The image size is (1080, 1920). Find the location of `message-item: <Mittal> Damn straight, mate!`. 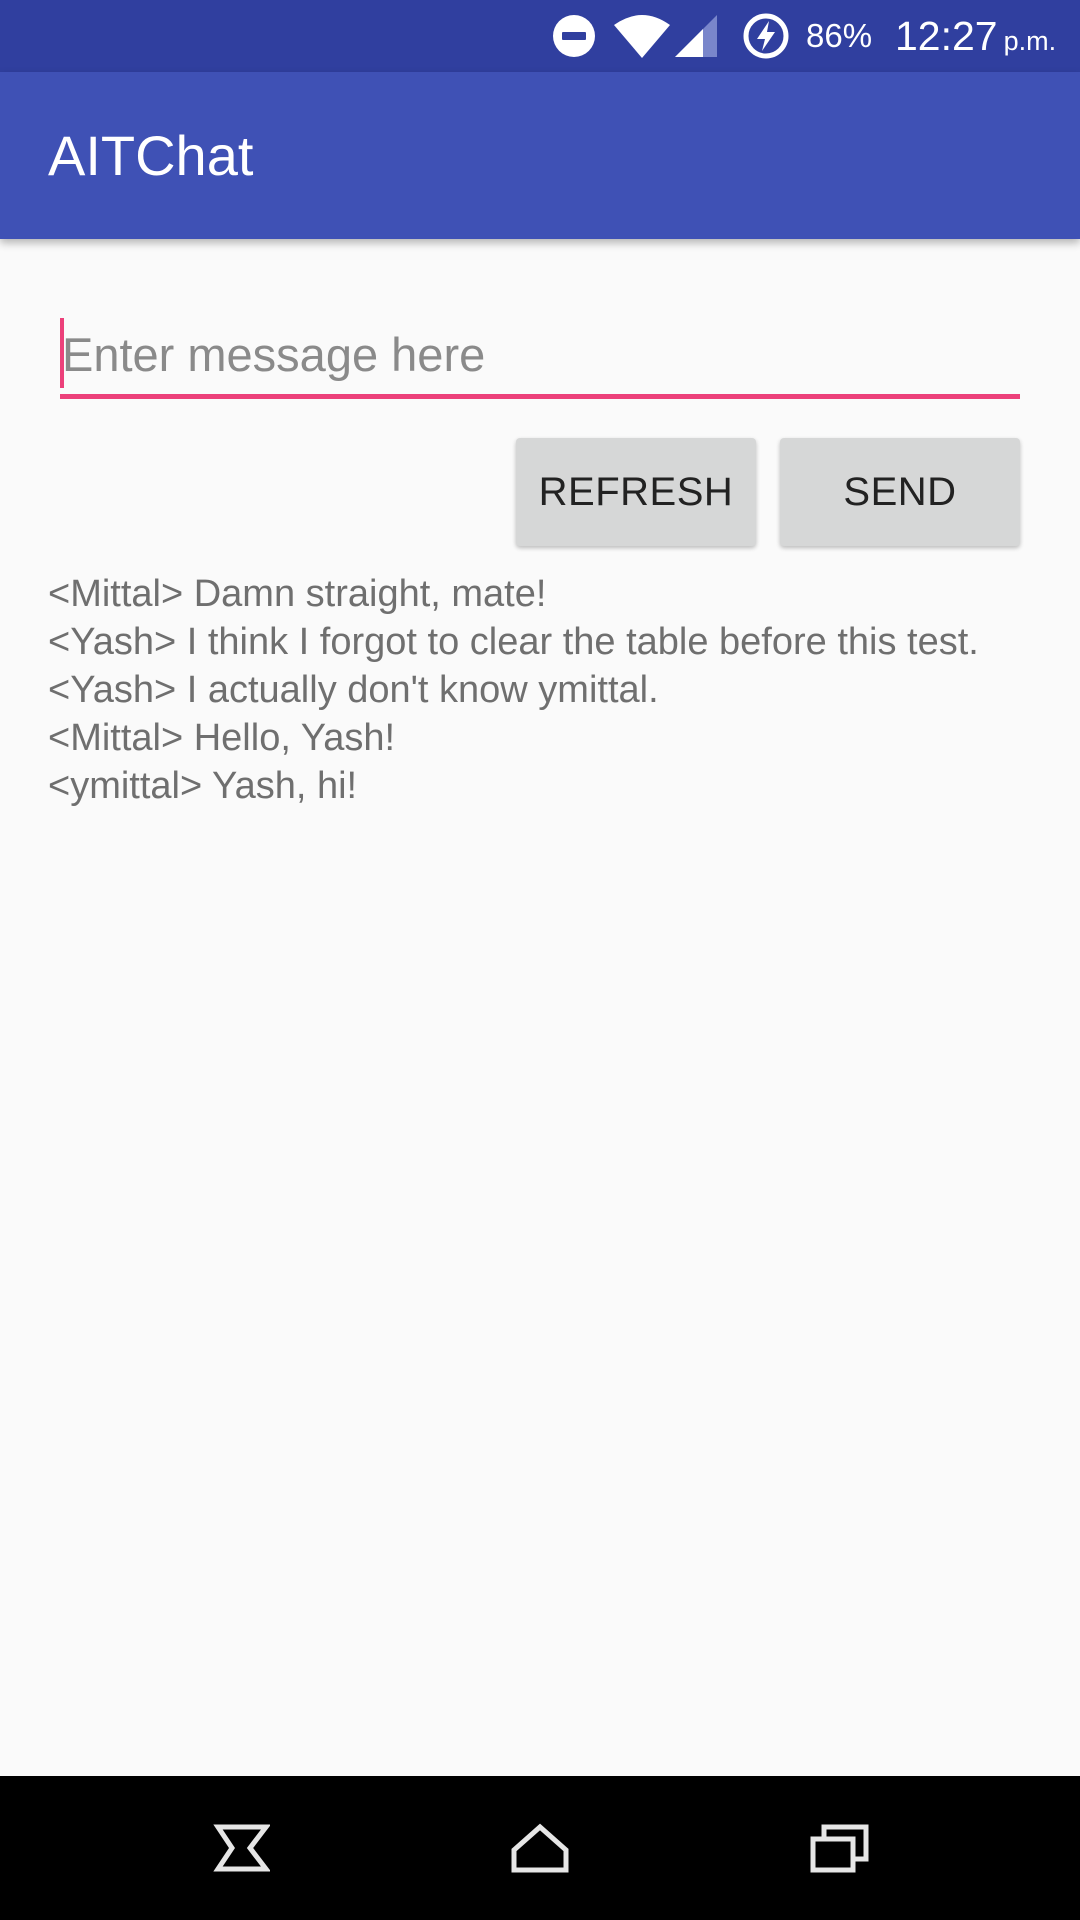

message-item: <Mittal> Damn straight, mate! is located at coordinates (297, 594).